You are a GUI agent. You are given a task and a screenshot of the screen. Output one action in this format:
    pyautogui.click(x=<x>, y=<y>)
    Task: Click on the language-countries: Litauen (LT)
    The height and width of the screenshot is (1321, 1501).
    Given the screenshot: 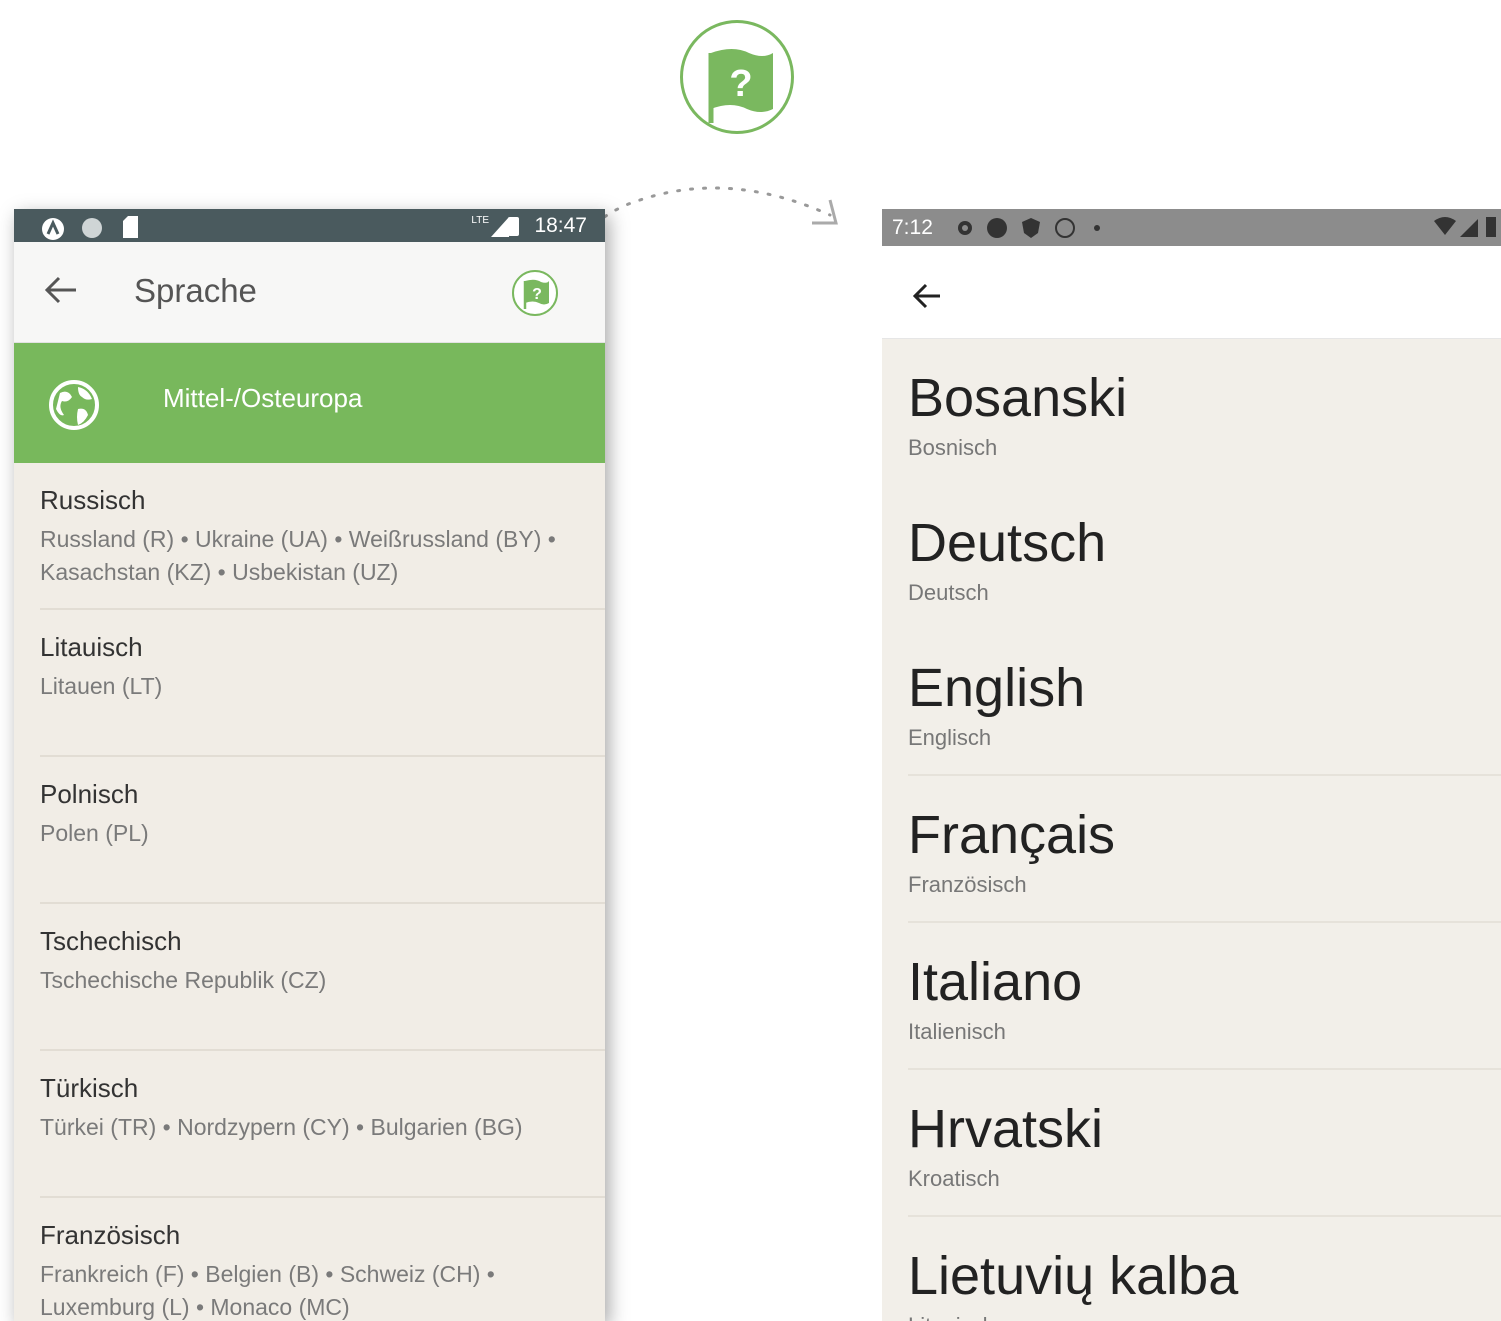 What is the action you would take?
    pyautogui.click(x=101, y=686)
    